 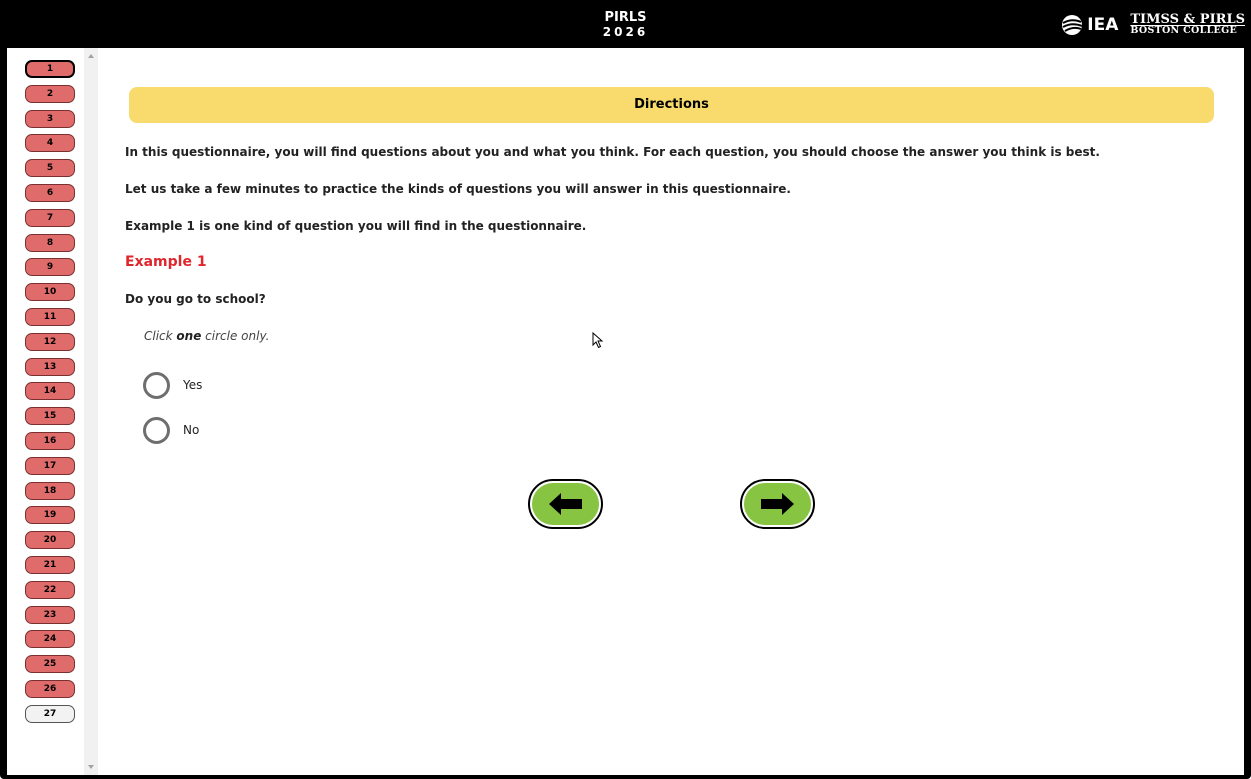 I want to click on directions-header: Directions, so click(x=671, y=105).